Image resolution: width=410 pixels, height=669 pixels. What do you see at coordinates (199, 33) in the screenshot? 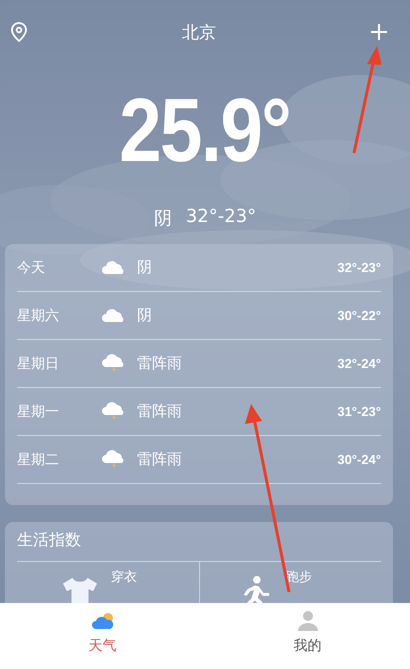
I see `city-name: 北京` at bounding box center [199, 33].